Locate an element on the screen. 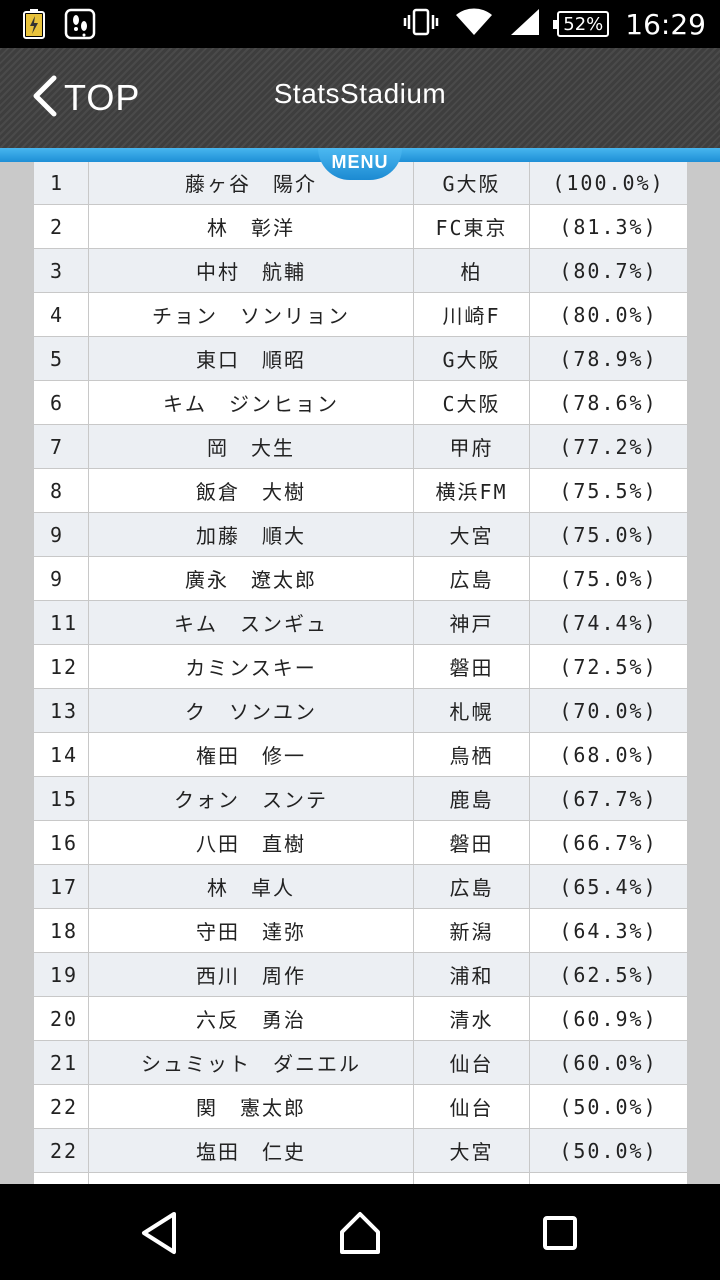  table-row: 12 カミンスキー 磐田 (72.5%) is located at coordinates (360, 666).